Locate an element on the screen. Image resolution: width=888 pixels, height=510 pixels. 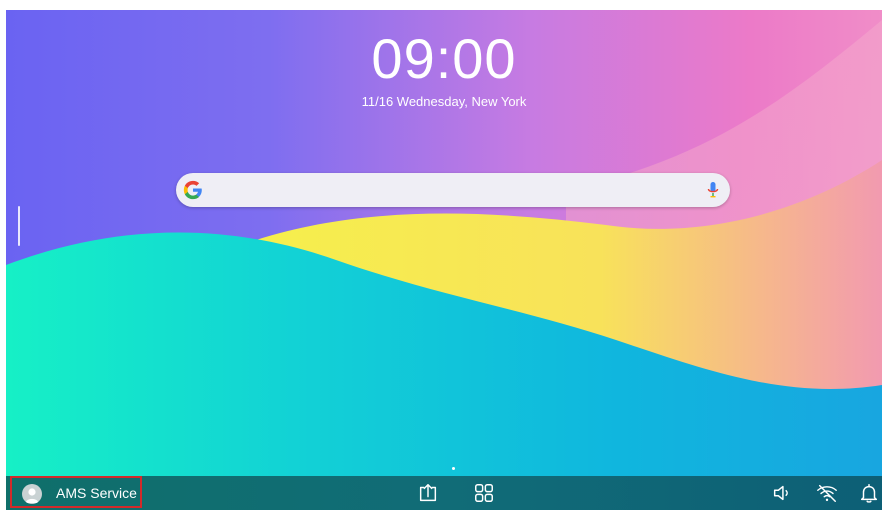
user-account-button: AMS Service is located at coordinates (76, 492).